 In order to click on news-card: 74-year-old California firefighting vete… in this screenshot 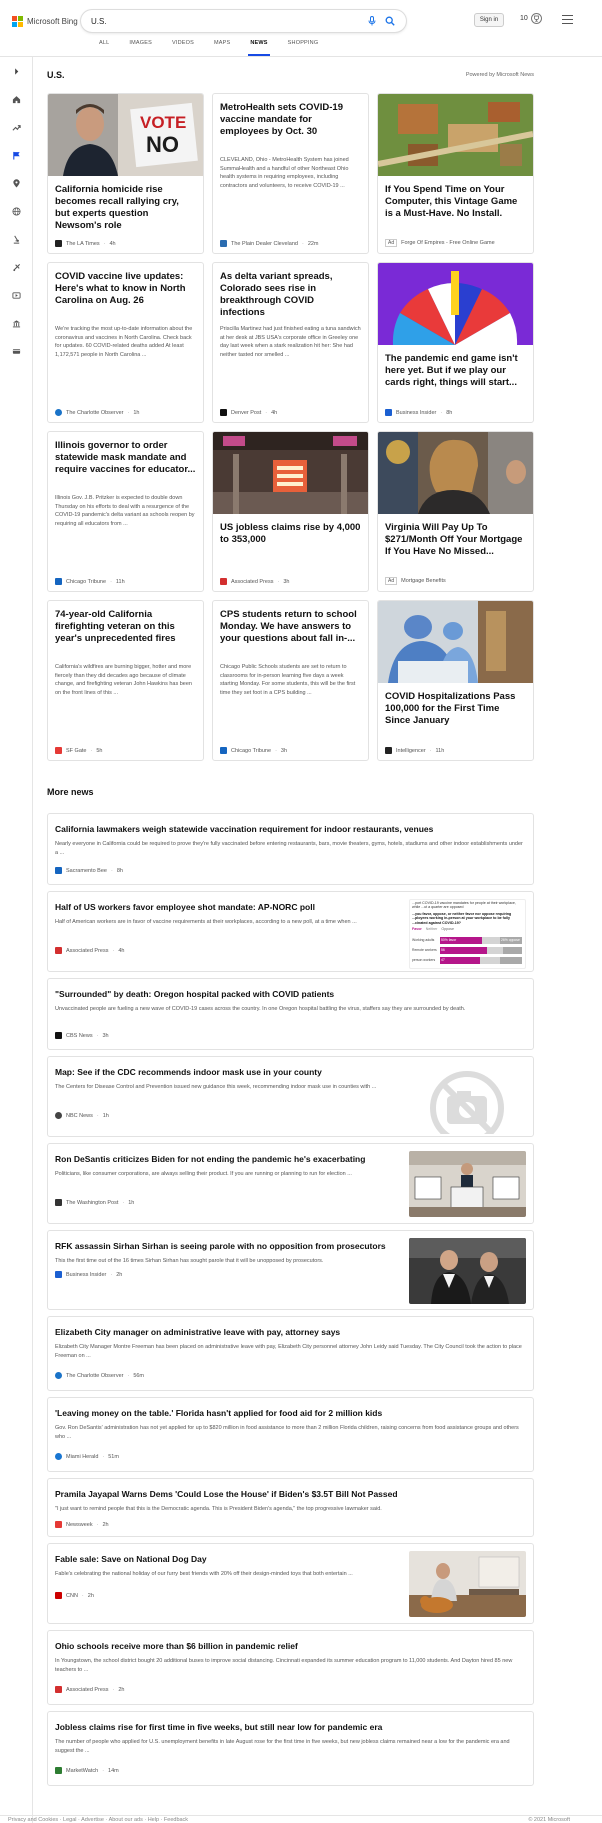, I will do `click(125, 680)`.